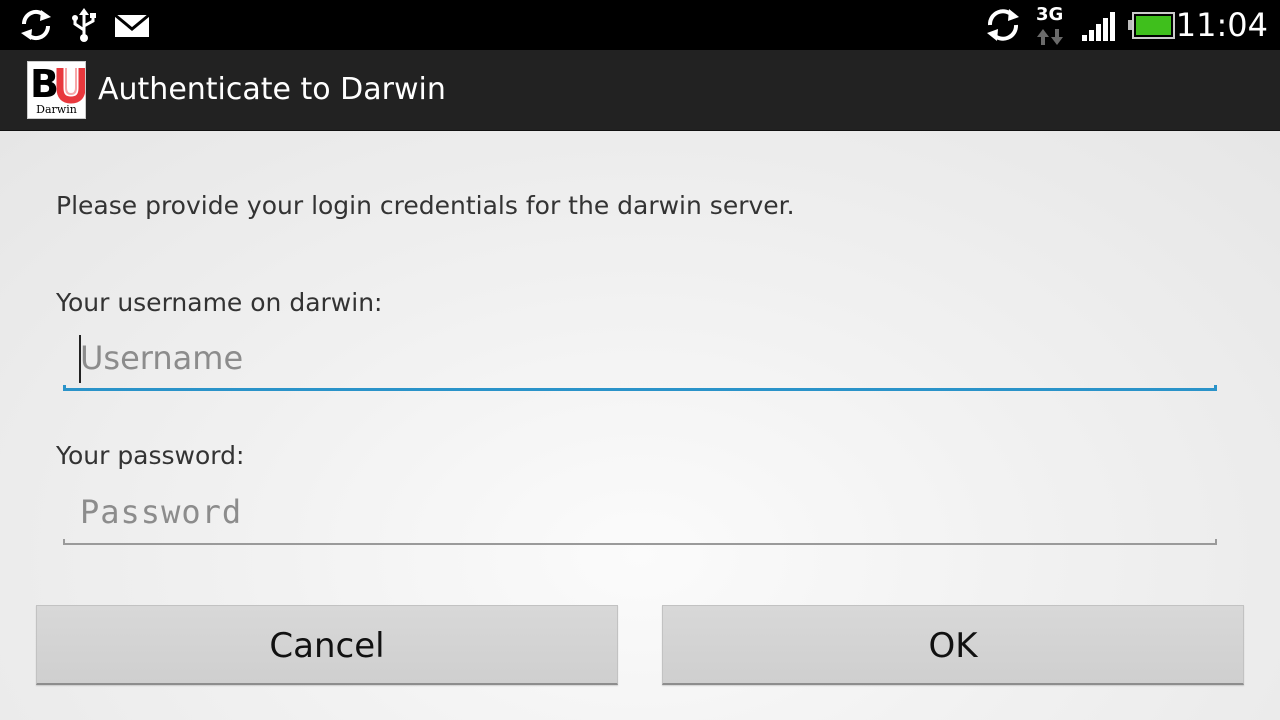 Image resolution: width=1280 pixels, height=720 pixels. I want to click on password-field-container, so click(640, 513).